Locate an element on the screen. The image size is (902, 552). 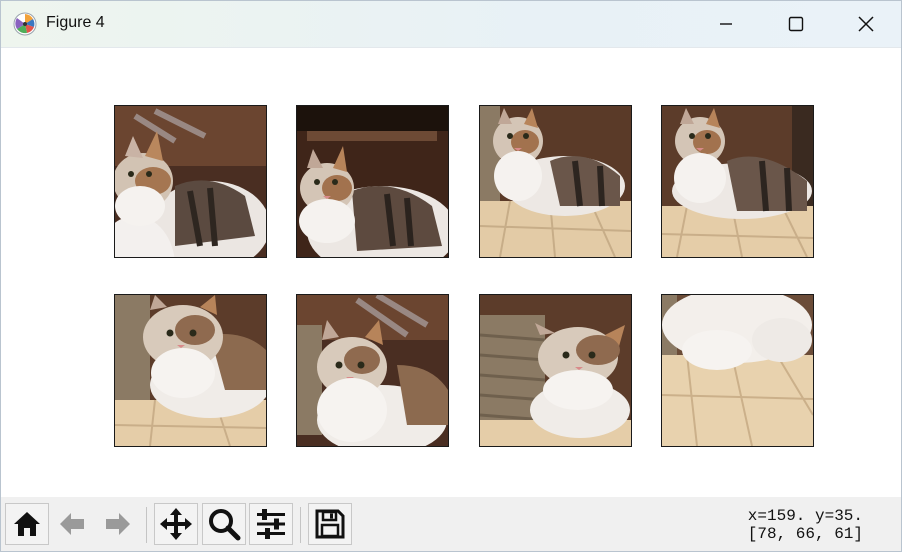
window-title: Figure 4 is located at coordinates (75, 22).